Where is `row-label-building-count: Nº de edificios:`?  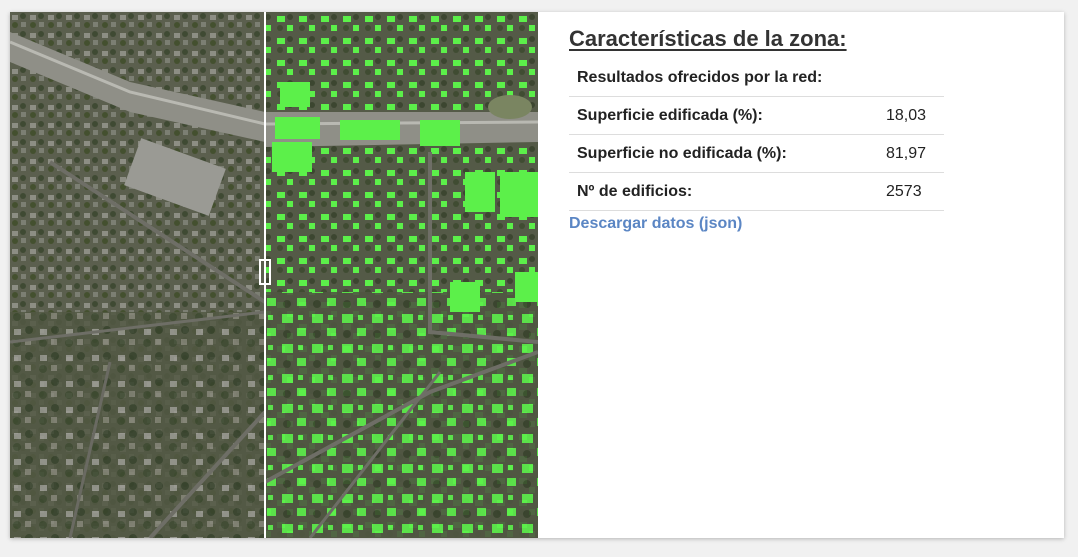
row-label-building-count: Nº de edificios: is located at coordinates (723, 191).